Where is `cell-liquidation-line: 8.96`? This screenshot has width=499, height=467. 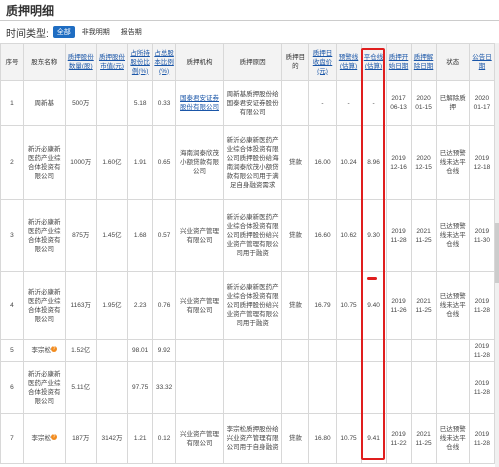
cell-liquidation-line: 8.96 is located at coordinates (373, 162).